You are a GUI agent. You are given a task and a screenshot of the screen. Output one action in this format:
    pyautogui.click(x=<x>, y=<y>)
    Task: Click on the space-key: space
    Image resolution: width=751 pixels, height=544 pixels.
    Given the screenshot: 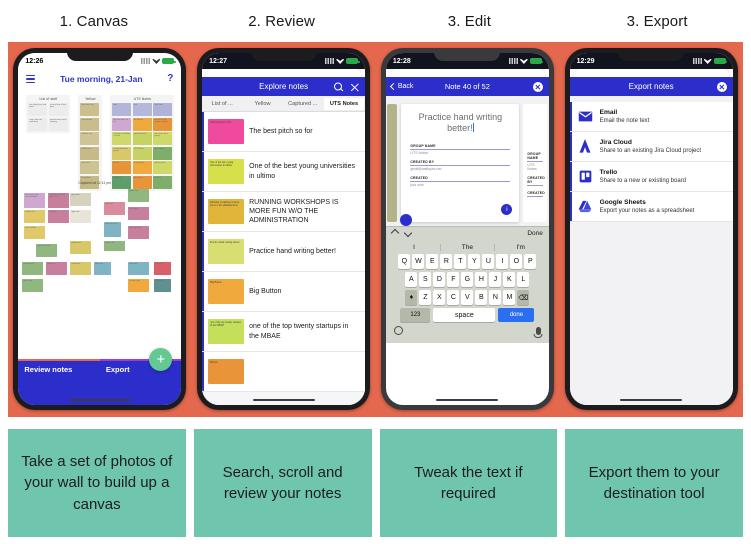 What is the action you would take?
    pyautogui.click(x=464, y=315)
    